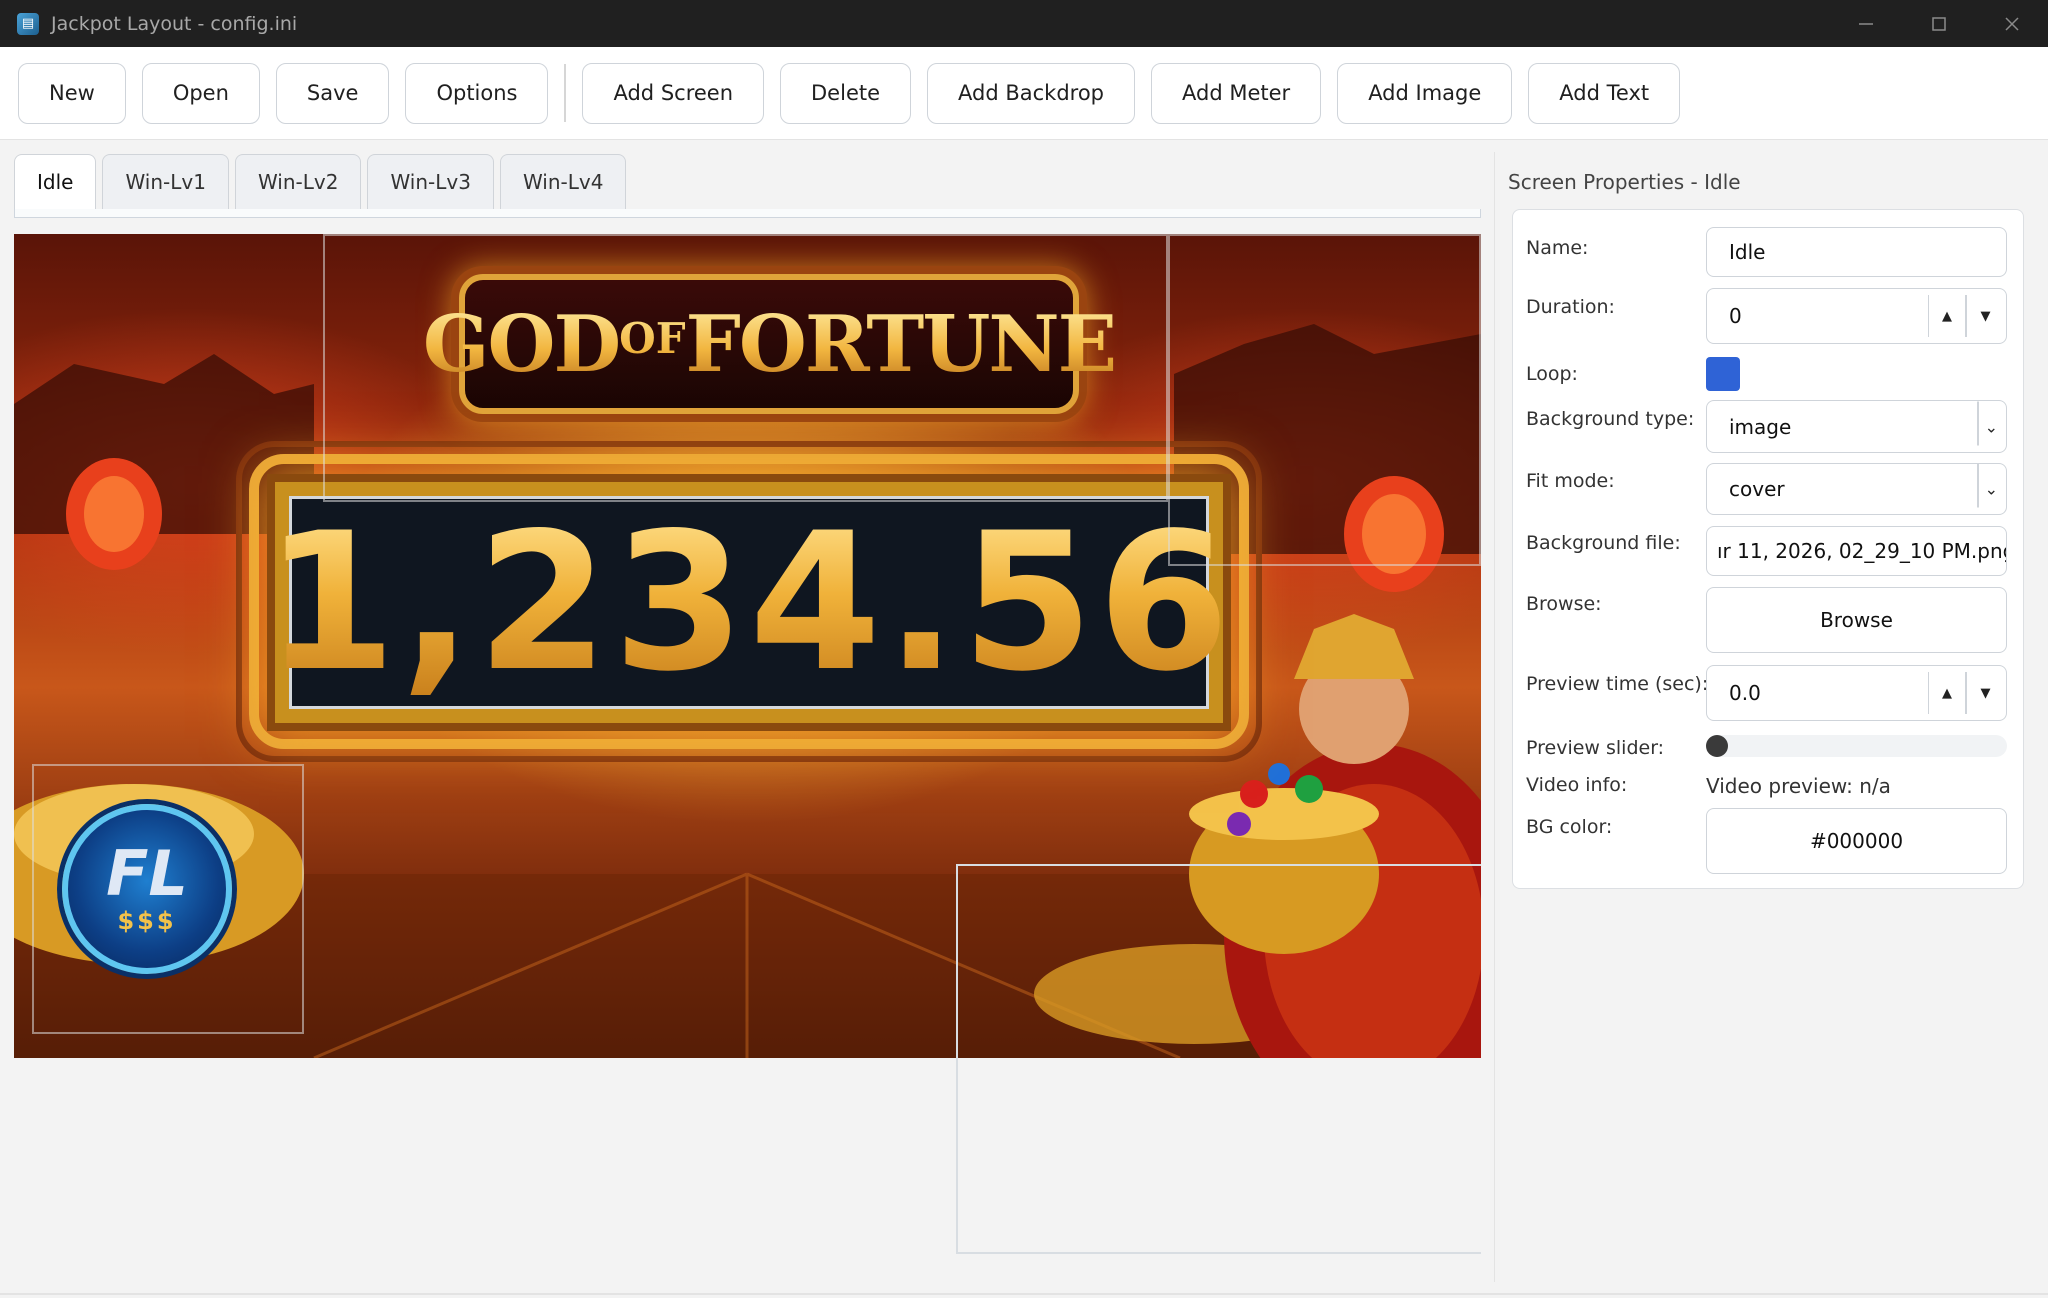  I want to click on lantern-left-glow, so click(114, 514).